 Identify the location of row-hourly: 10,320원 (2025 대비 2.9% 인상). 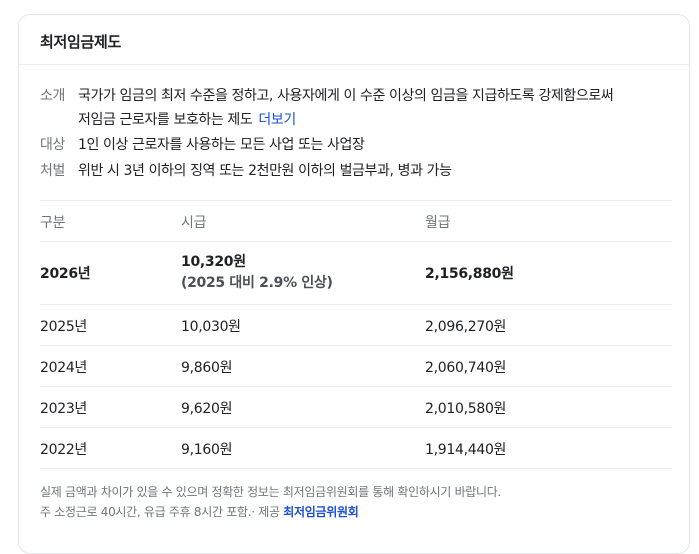
(257, 273).